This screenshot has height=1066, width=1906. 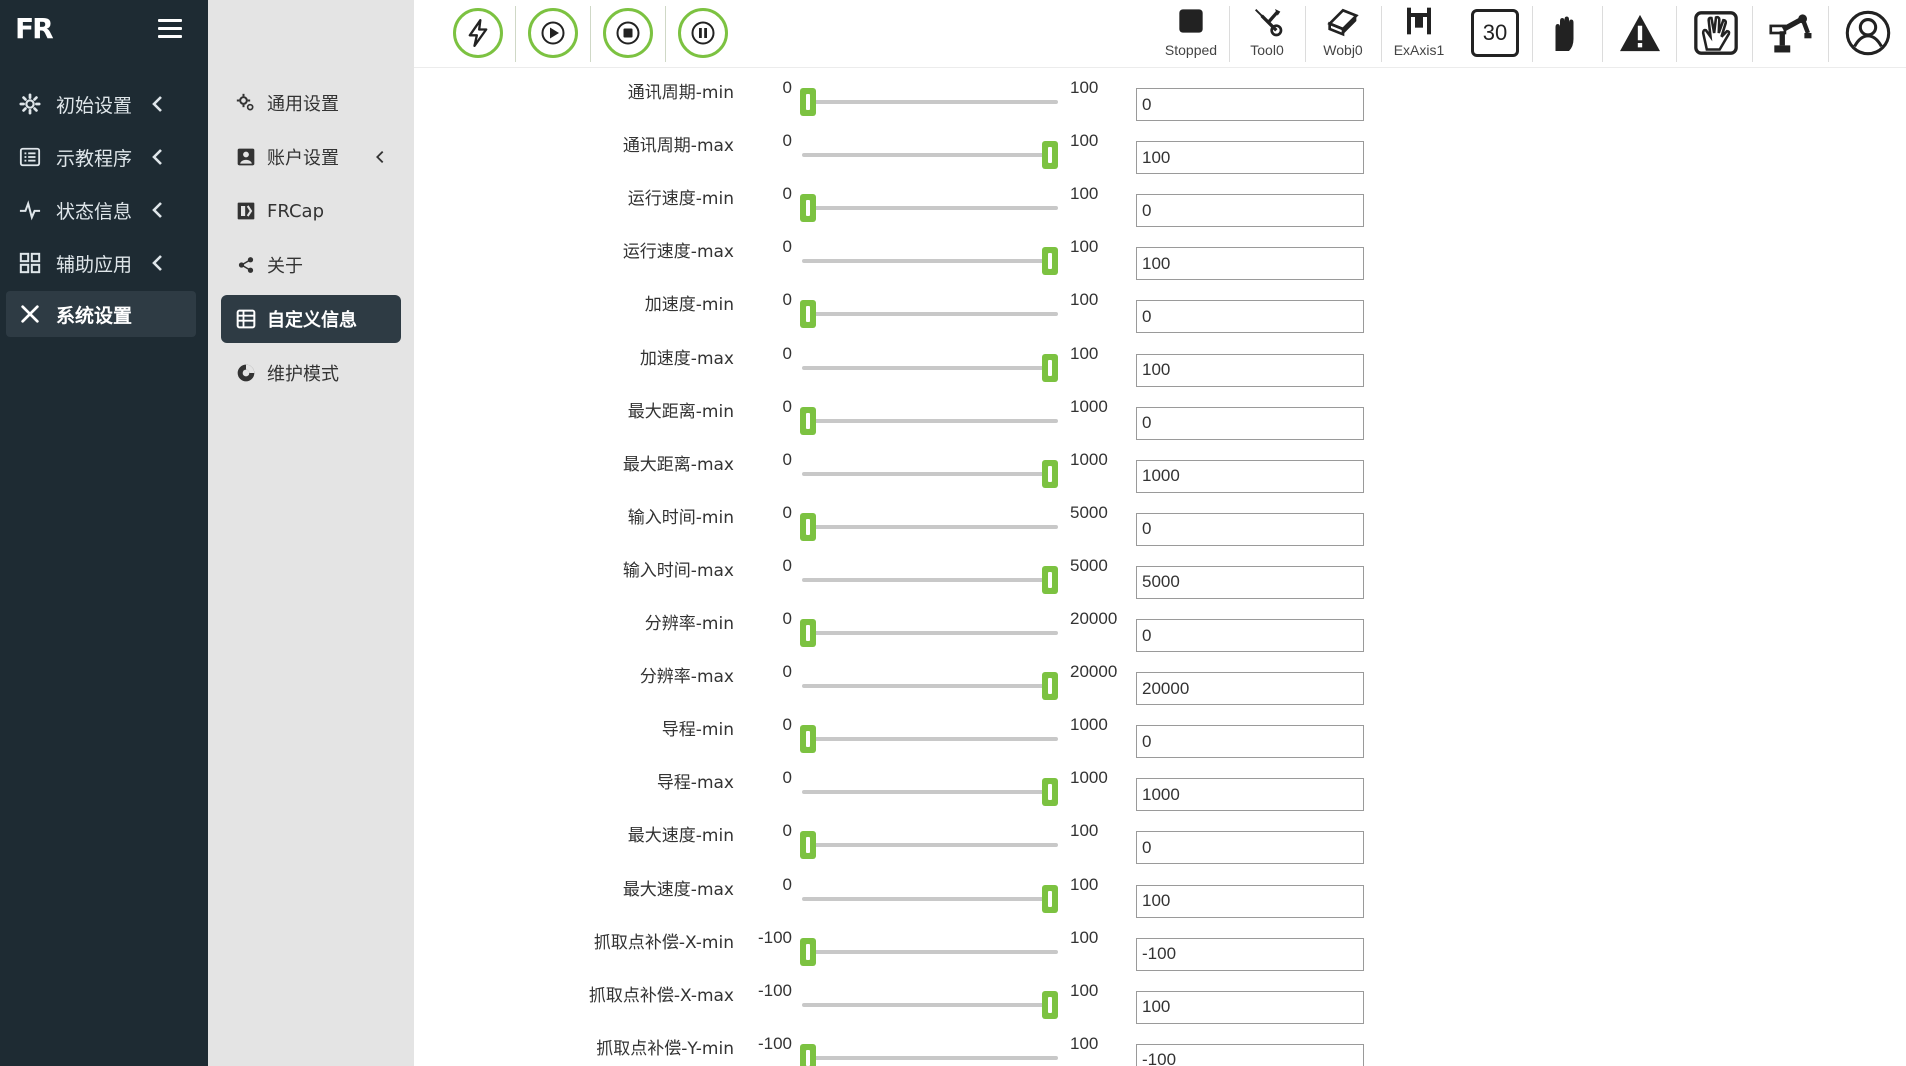 What do you see at coordinates (680, 199) in the screenshot?
I see `param-label: 运行速度-min` at bounding box center [680, 199].